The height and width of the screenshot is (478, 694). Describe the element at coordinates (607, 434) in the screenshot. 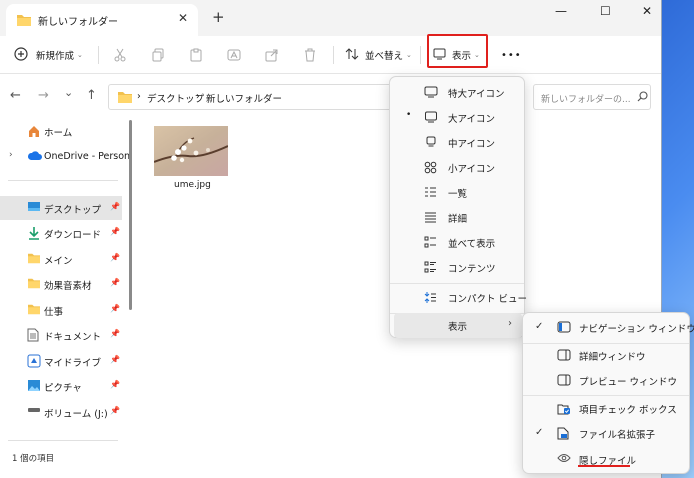

I see `submenu-item-file-extensions: ✓ ファイル名拡張子` at that location.